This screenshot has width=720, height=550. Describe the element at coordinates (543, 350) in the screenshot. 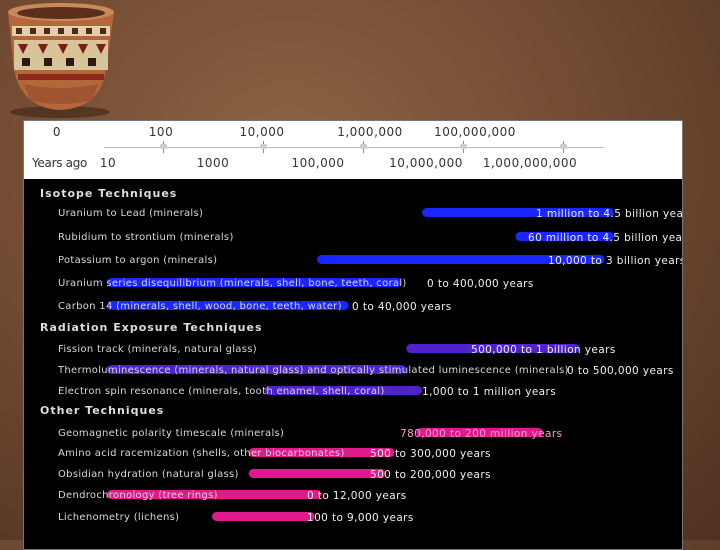

I see `range-label: 500,000 to 1 billion years` at that location.